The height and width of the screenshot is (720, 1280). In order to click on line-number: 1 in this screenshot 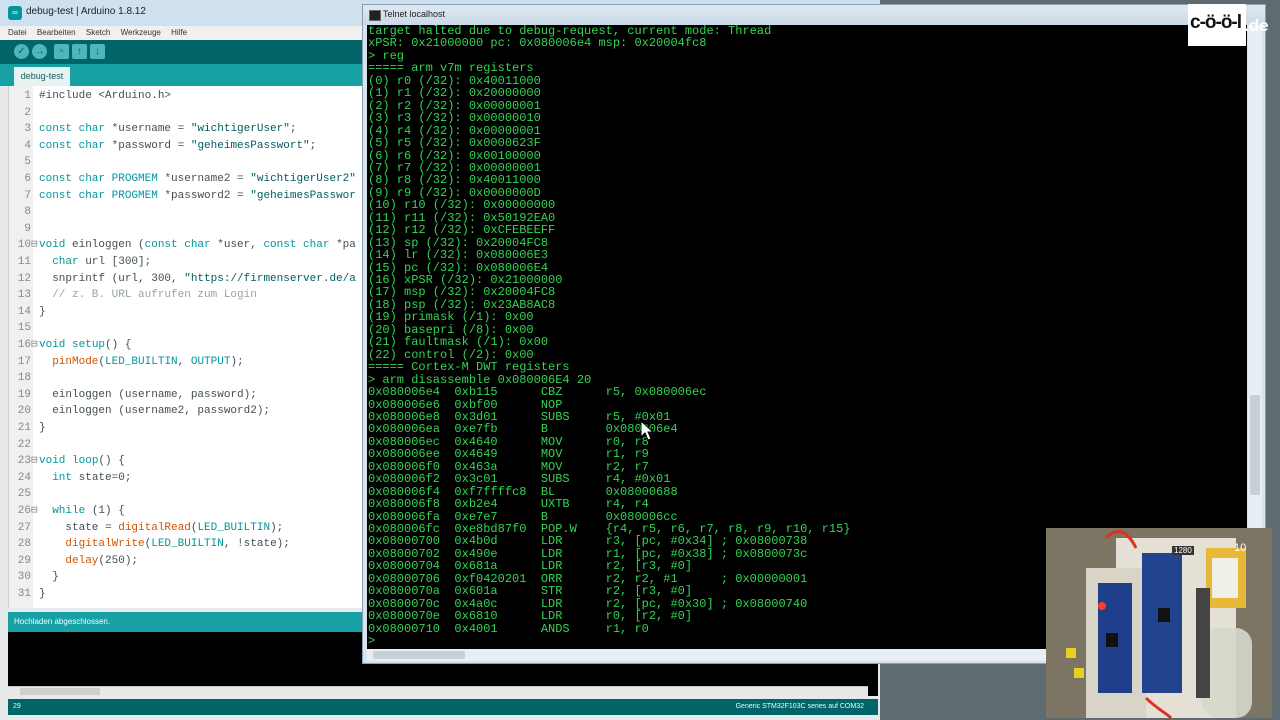, I will do `click(27, 96)`.